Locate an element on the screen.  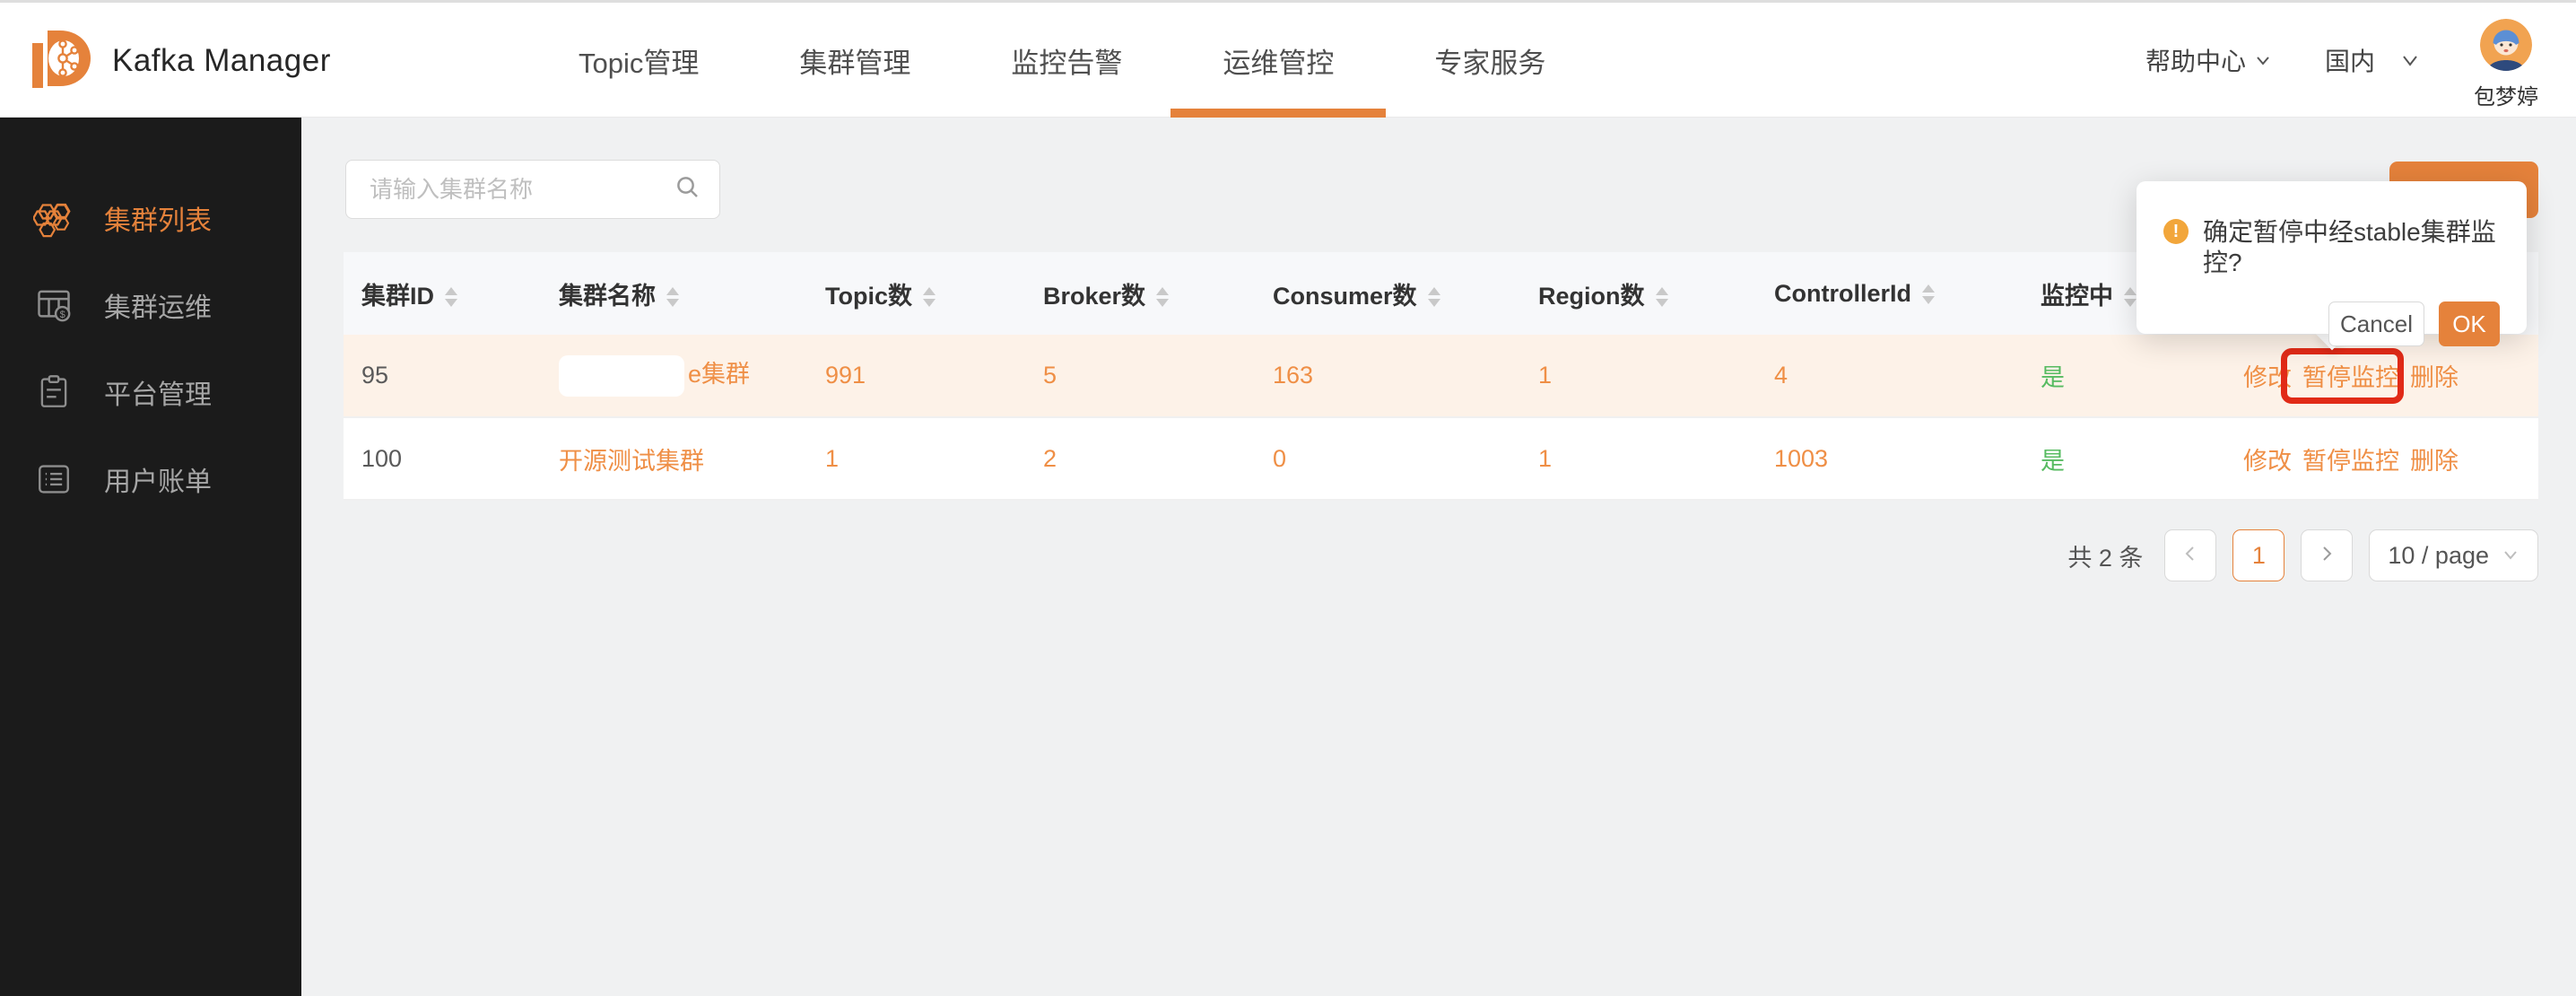
pause-monitoring-link: 暂停监控 is located at coordinates (2350, 462).